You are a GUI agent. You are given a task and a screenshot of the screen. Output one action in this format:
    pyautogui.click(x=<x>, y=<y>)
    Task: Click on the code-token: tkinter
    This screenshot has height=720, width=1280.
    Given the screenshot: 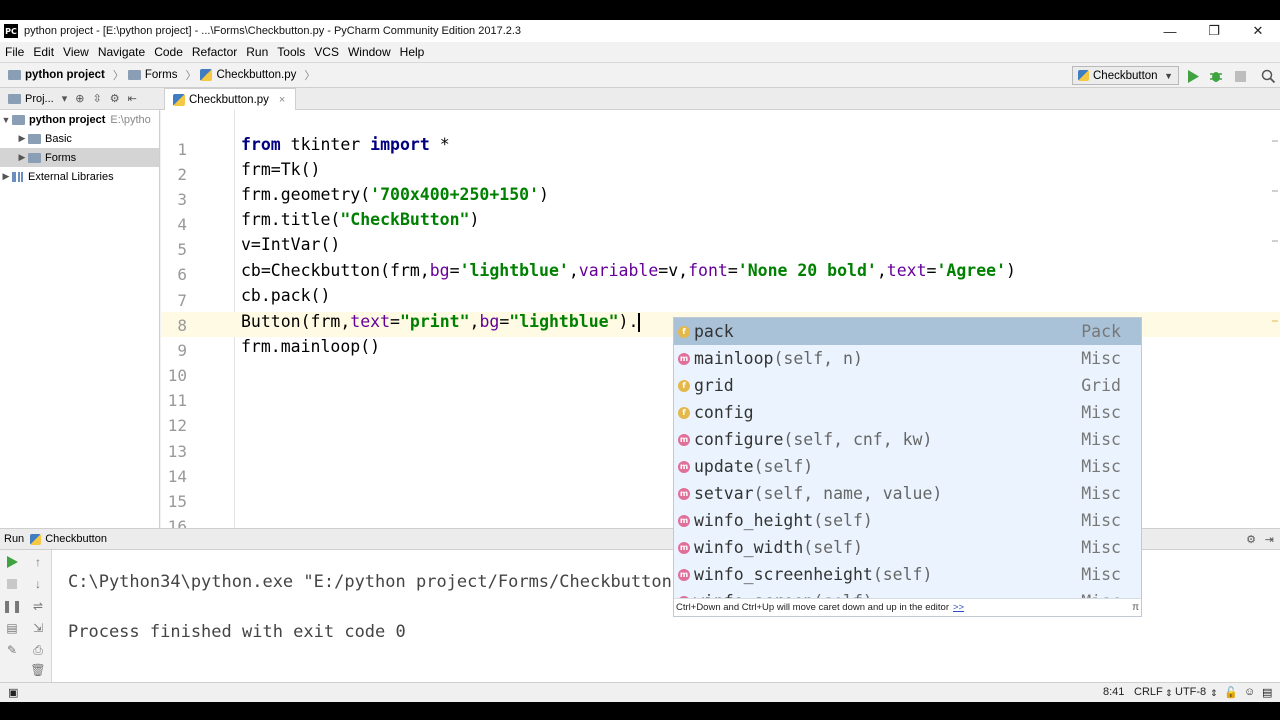 What is the action you would take?
    pyautogui.click(x=325, y=144)
    